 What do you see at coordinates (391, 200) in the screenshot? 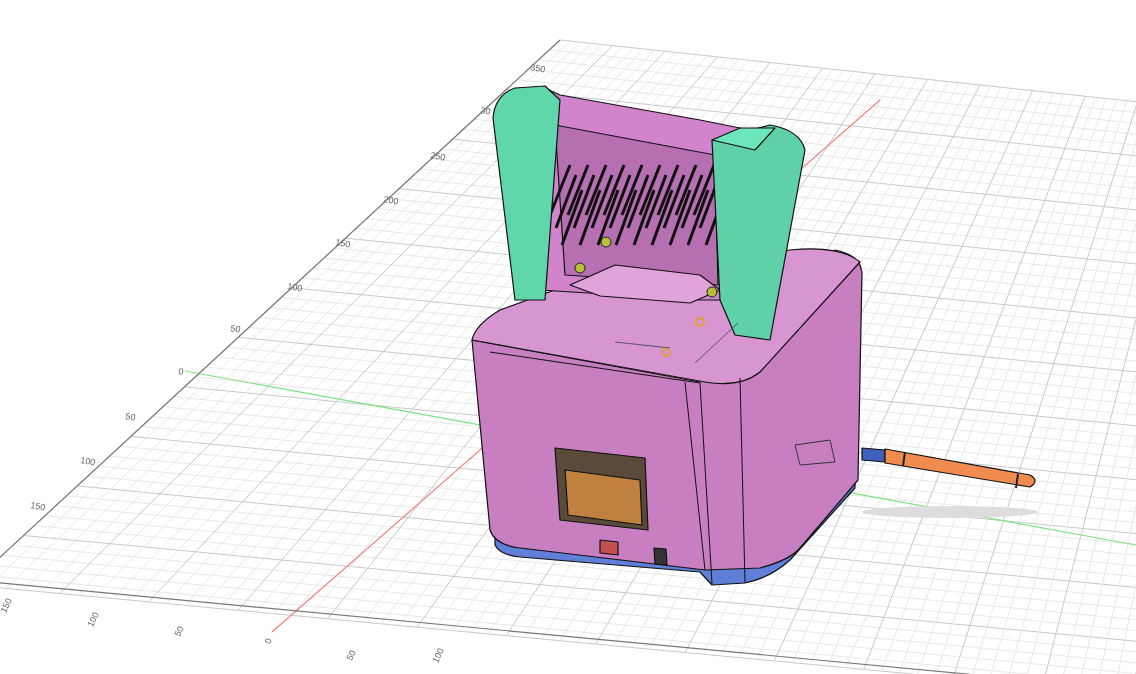
I see `grid-label: 200` at bounding box center [391, 200].